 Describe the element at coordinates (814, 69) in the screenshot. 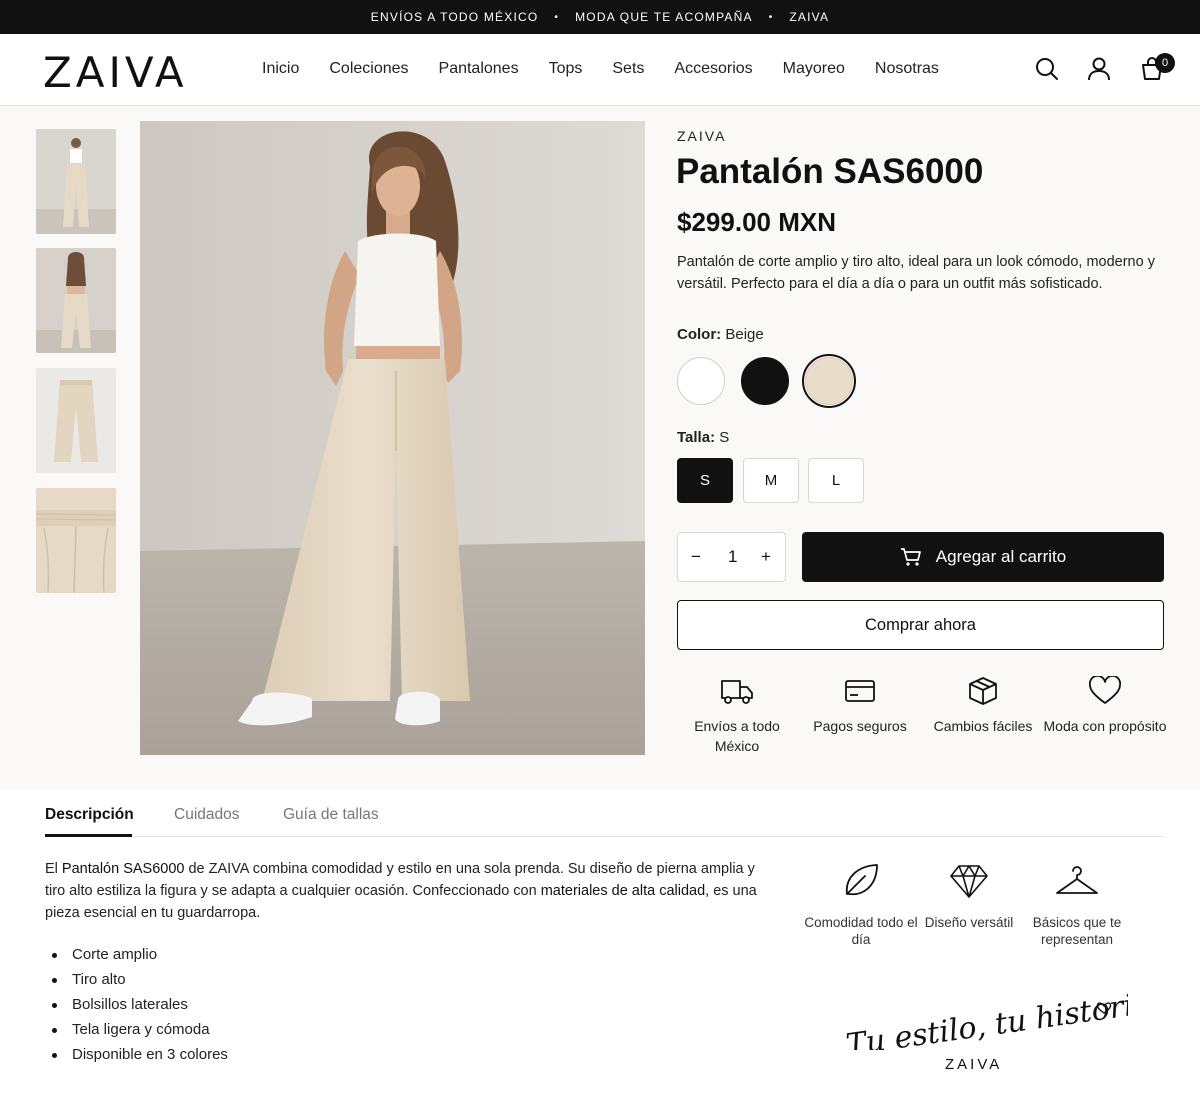

I see `nav-item-mayoreo: Mayoreo` at that location.